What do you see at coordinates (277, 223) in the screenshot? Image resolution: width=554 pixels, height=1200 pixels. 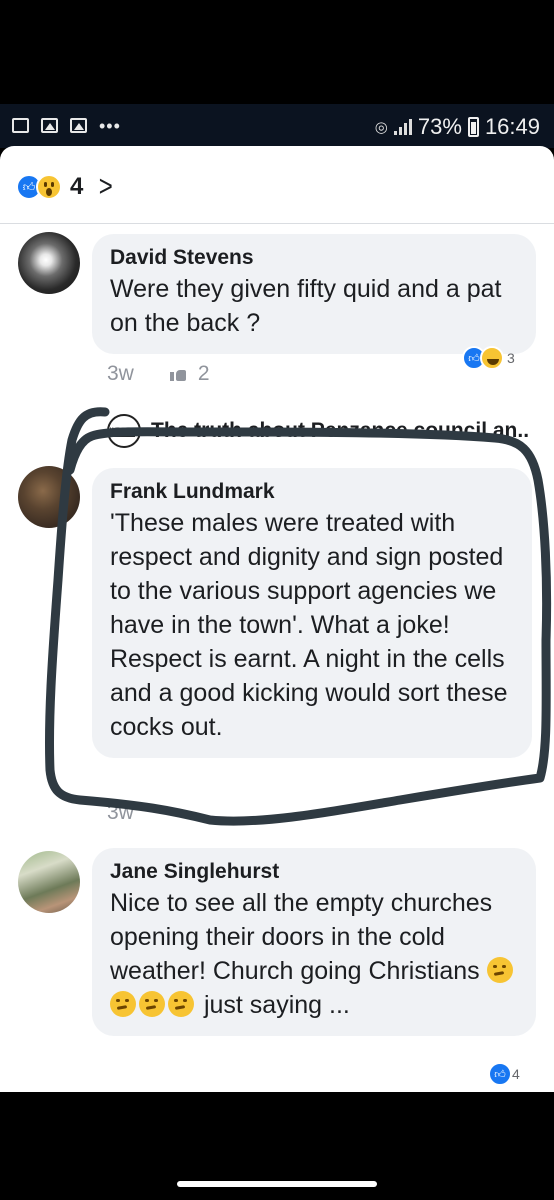 I see `divider` at bounding box center [277, 223].